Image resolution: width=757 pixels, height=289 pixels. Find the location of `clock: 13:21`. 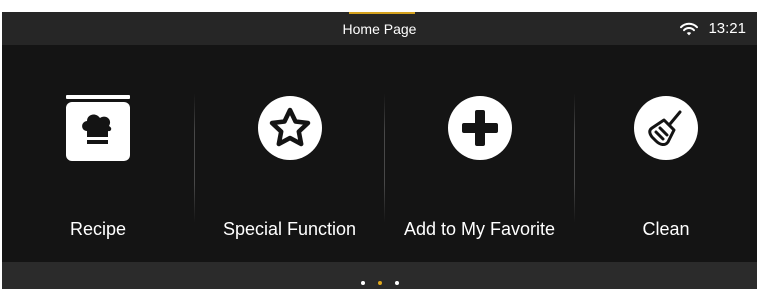

clock: 13:21 is located at coordinates (727, 28).